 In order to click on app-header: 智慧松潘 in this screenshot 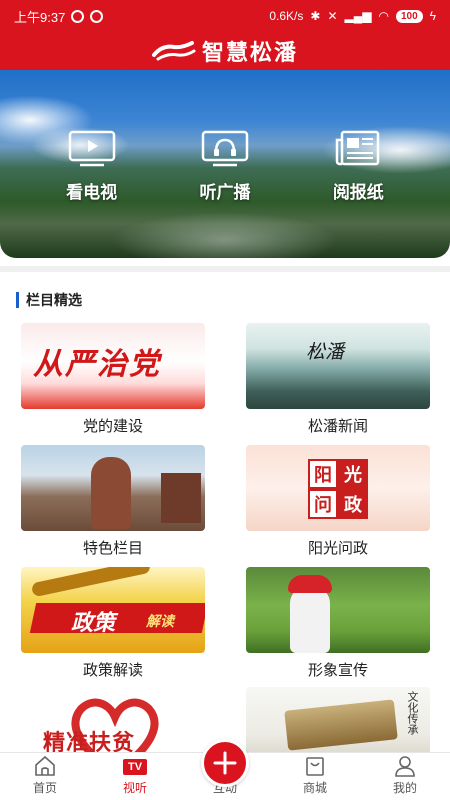, I will do `click(225, 51)`.